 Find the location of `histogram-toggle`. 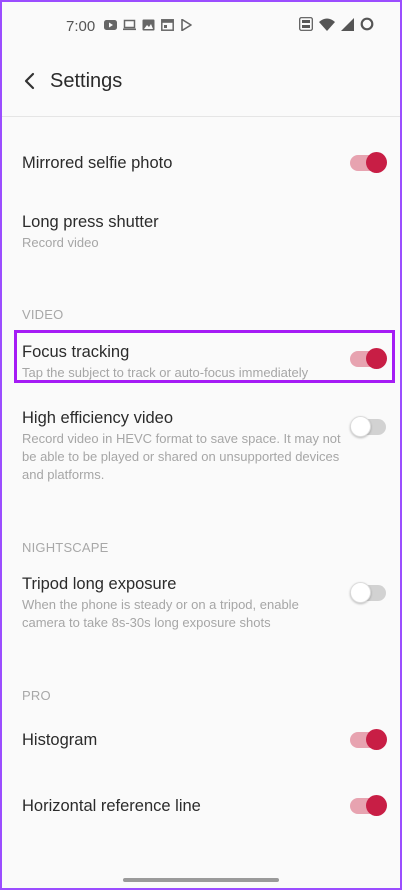

histogram-toggle is located at coordinates (368, 739).